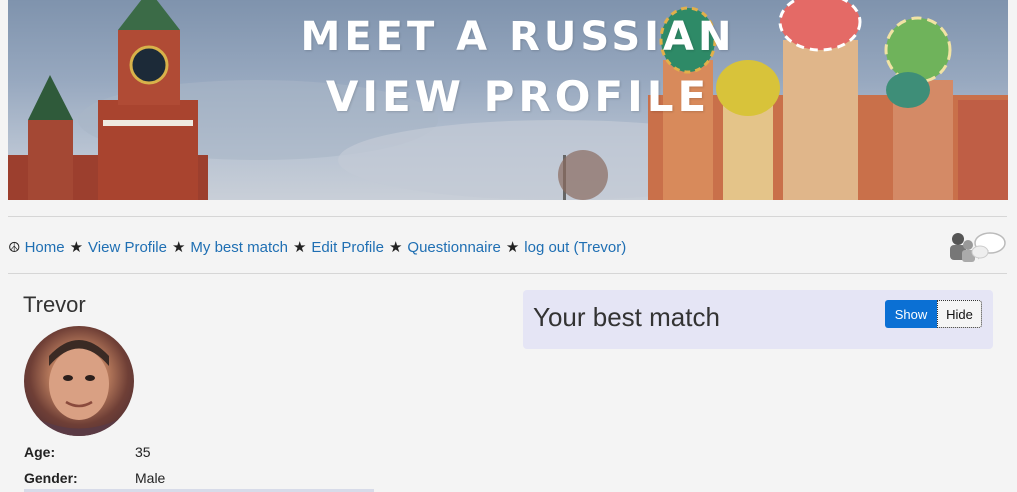 The height and width of the screenshot is (492, 1017). What do you see at coordinates (40, 452) in the screenshot?
I see `age-label: Age:` at bounding box center [40, 452].